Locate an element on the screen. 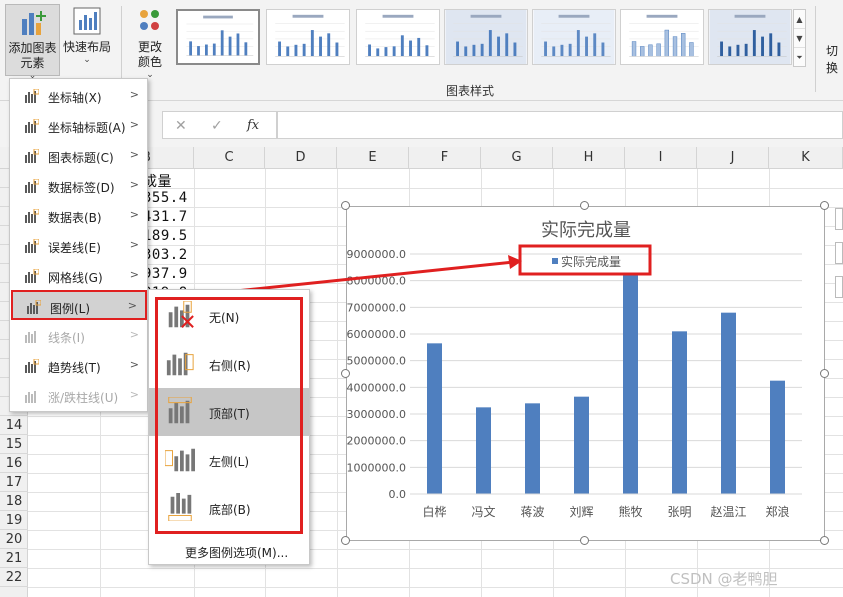 The width and height of the screenshot is (843, 597). menu-item-label: 坐标轴标题(A) is located at coordinates (87, 128).